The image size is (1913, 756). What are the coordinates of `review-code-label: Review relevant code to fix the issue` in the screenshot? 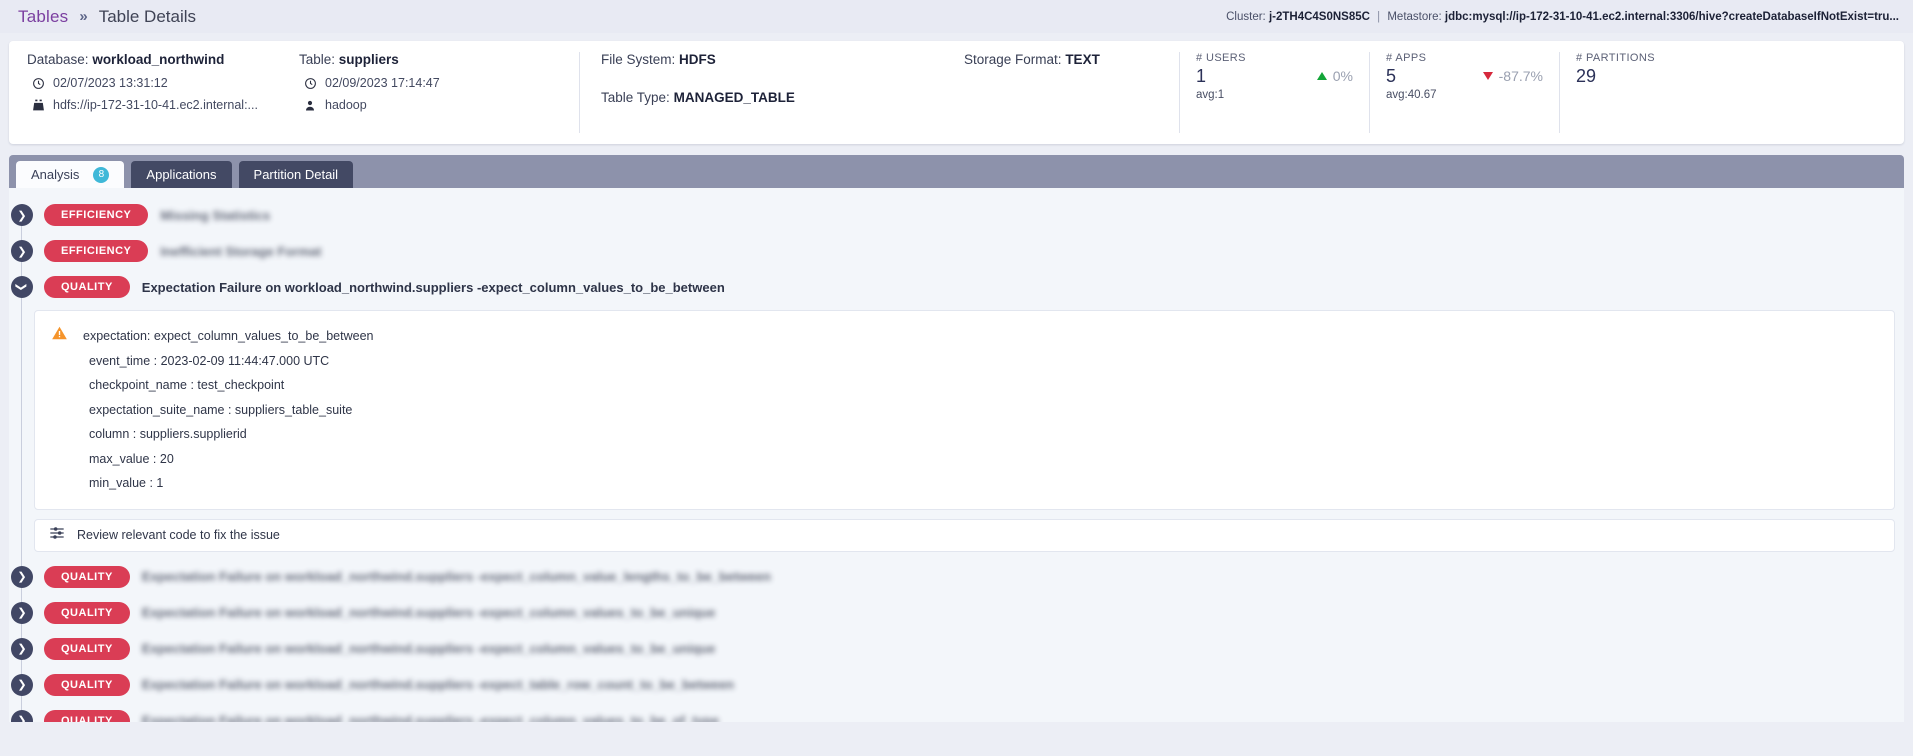 It's located at (178, 535).